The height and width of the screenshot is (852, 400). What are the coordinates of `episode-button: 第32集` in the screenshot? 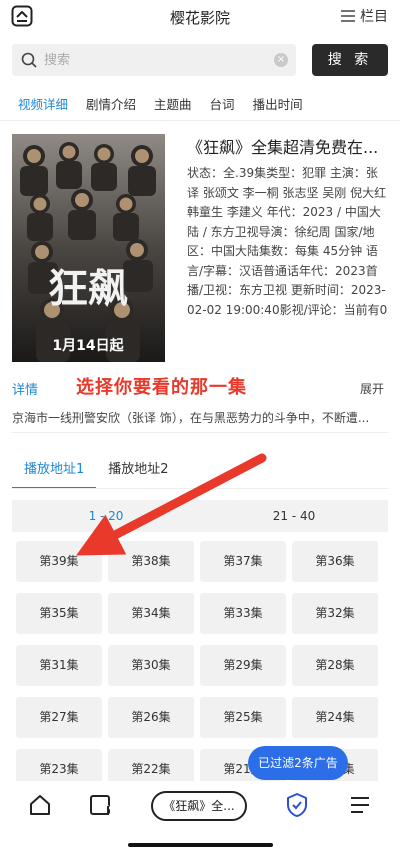 It's located at (335, 613).